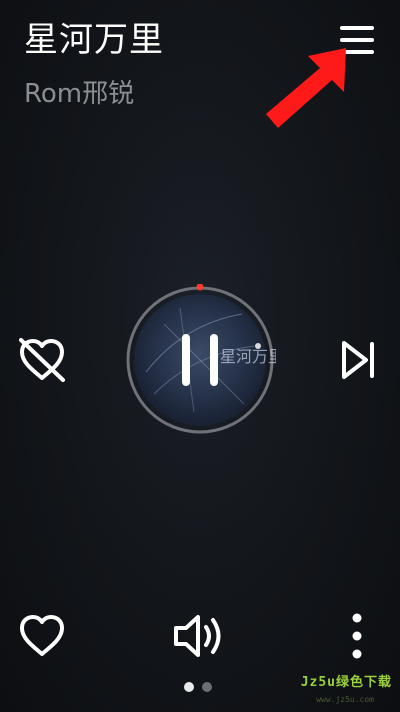 This screenshot has height=712, width=400. Describe the element at coordinates (94, 40) in the screenshot. I see `song-title: 星河万里` at that location.